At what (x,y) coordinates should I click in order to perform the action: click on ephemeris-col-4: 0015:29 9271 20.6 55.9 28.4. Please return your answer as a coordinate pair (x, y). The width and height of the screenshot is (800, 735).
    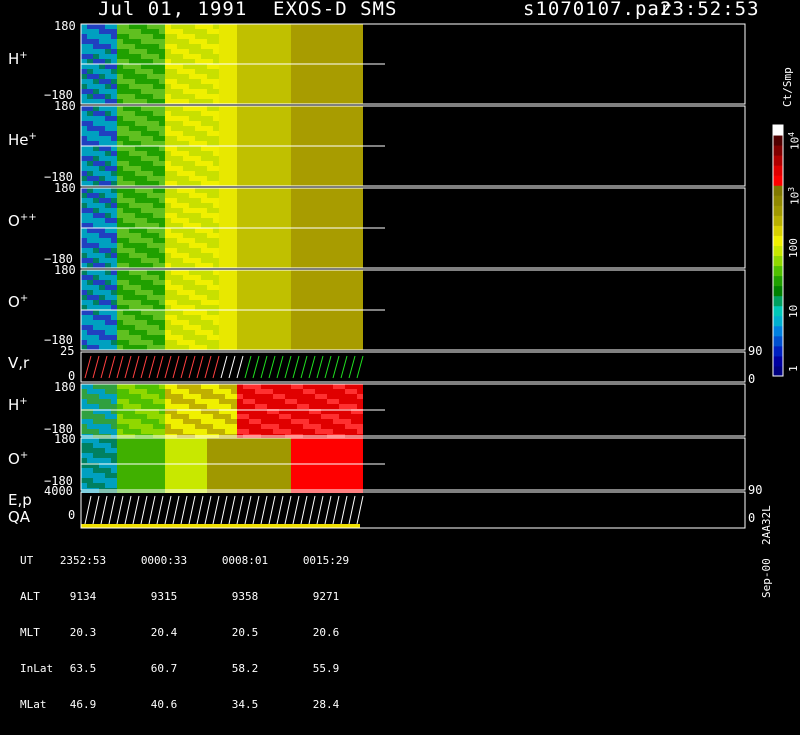
    Looking at the image, I should click on (326, 633).